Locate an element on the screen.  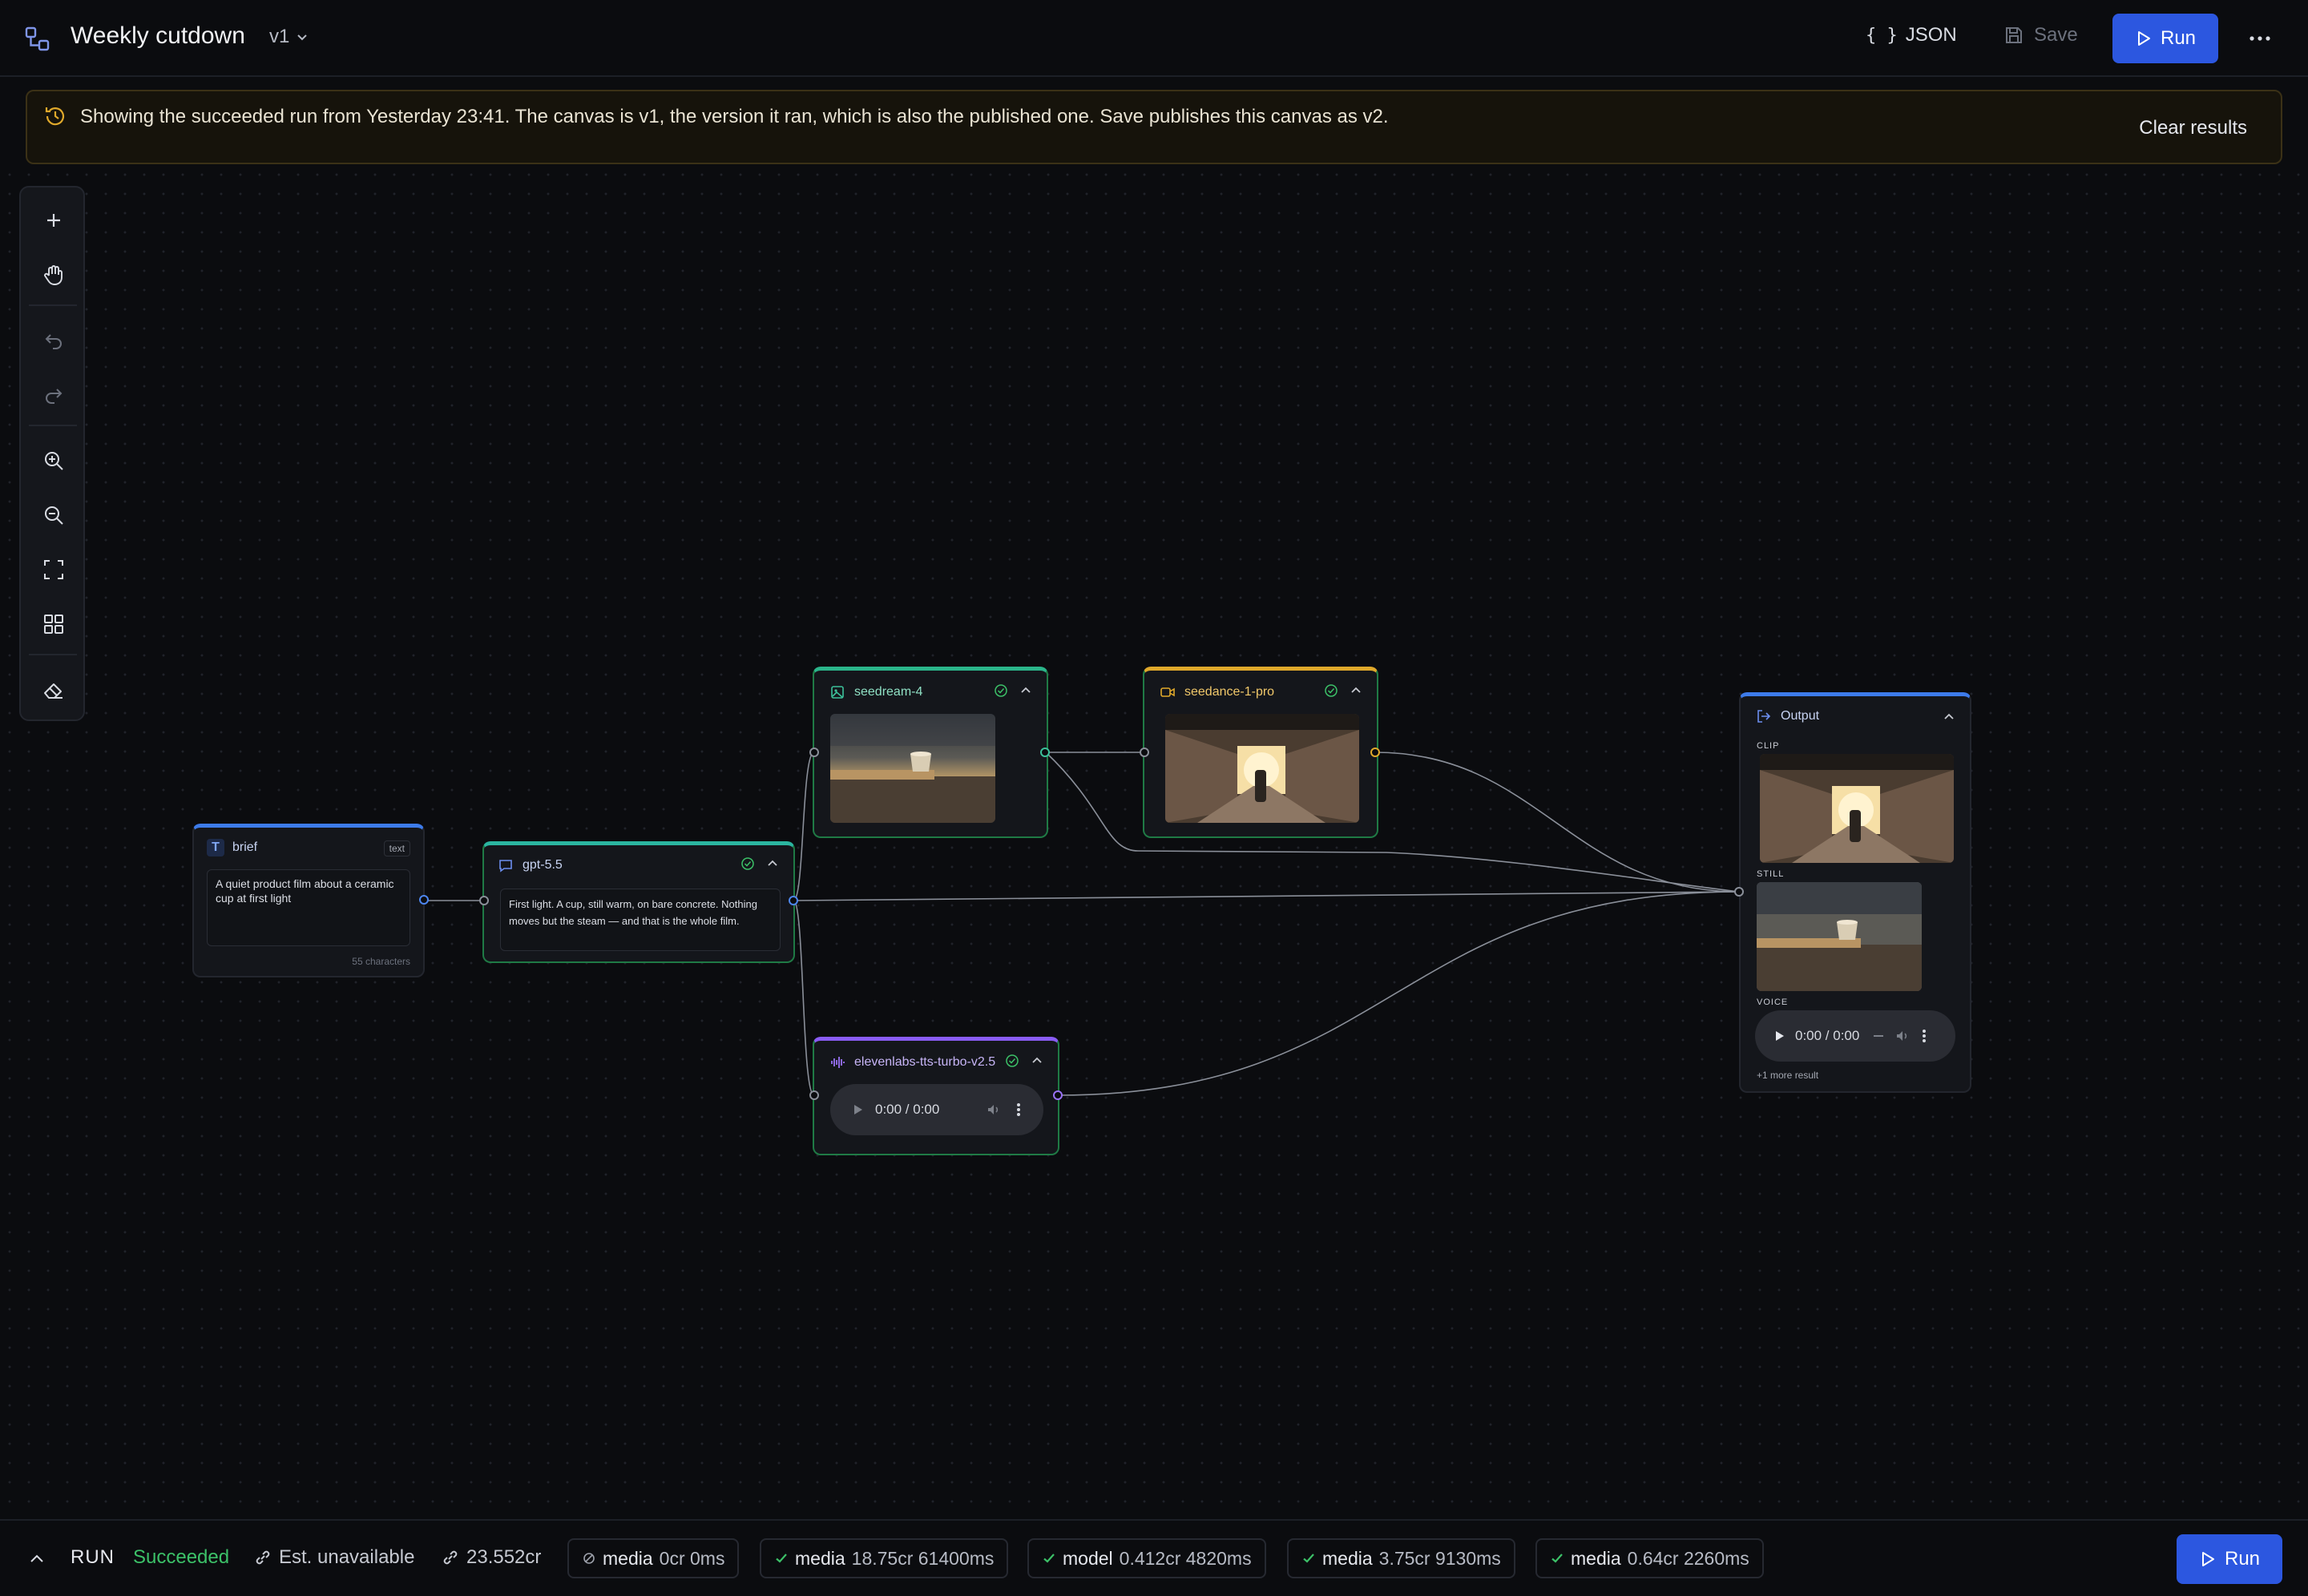
node-seedream: seedream-4 is located at coordinates (930, 752).